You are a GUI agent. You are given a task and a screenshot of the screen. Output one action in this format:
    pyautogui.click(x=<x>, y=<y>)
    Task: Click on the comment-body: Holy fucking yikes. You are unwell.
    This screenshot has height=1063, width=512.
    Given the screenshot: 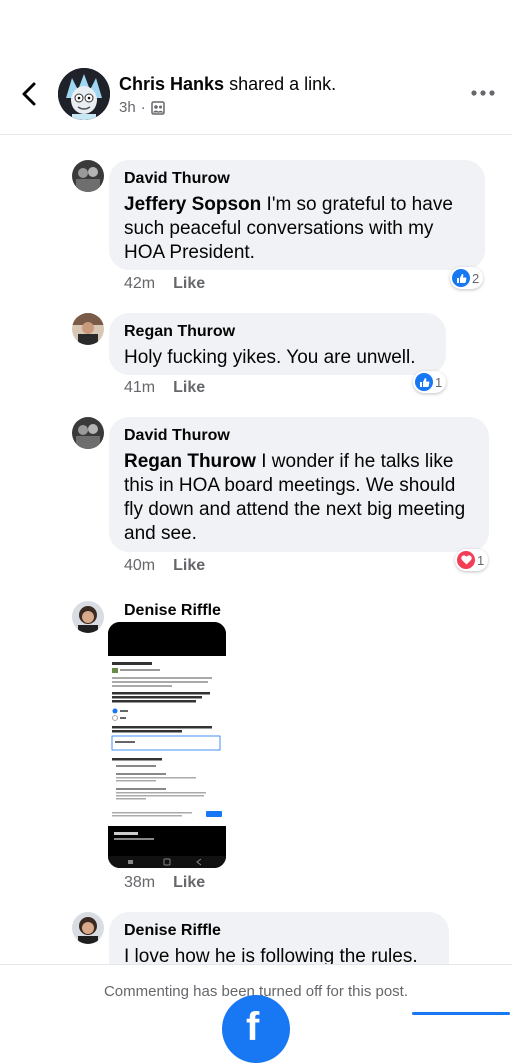 What is the action you would take?
    pyautogui.click(x=270, y=357)
    